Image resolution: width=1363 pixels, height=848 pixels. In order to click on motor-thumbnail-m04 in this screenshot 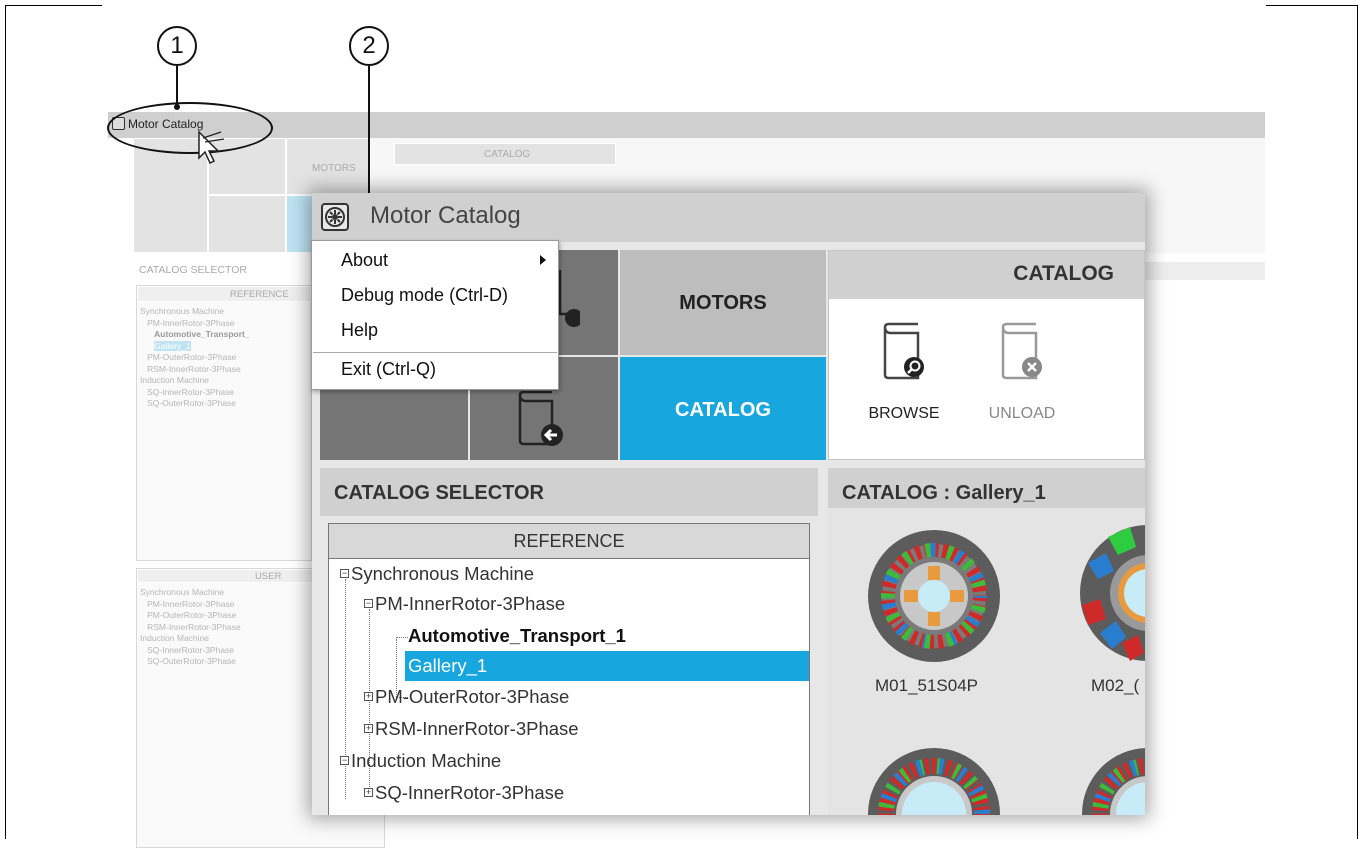, I will do `click(1111, 780)`.